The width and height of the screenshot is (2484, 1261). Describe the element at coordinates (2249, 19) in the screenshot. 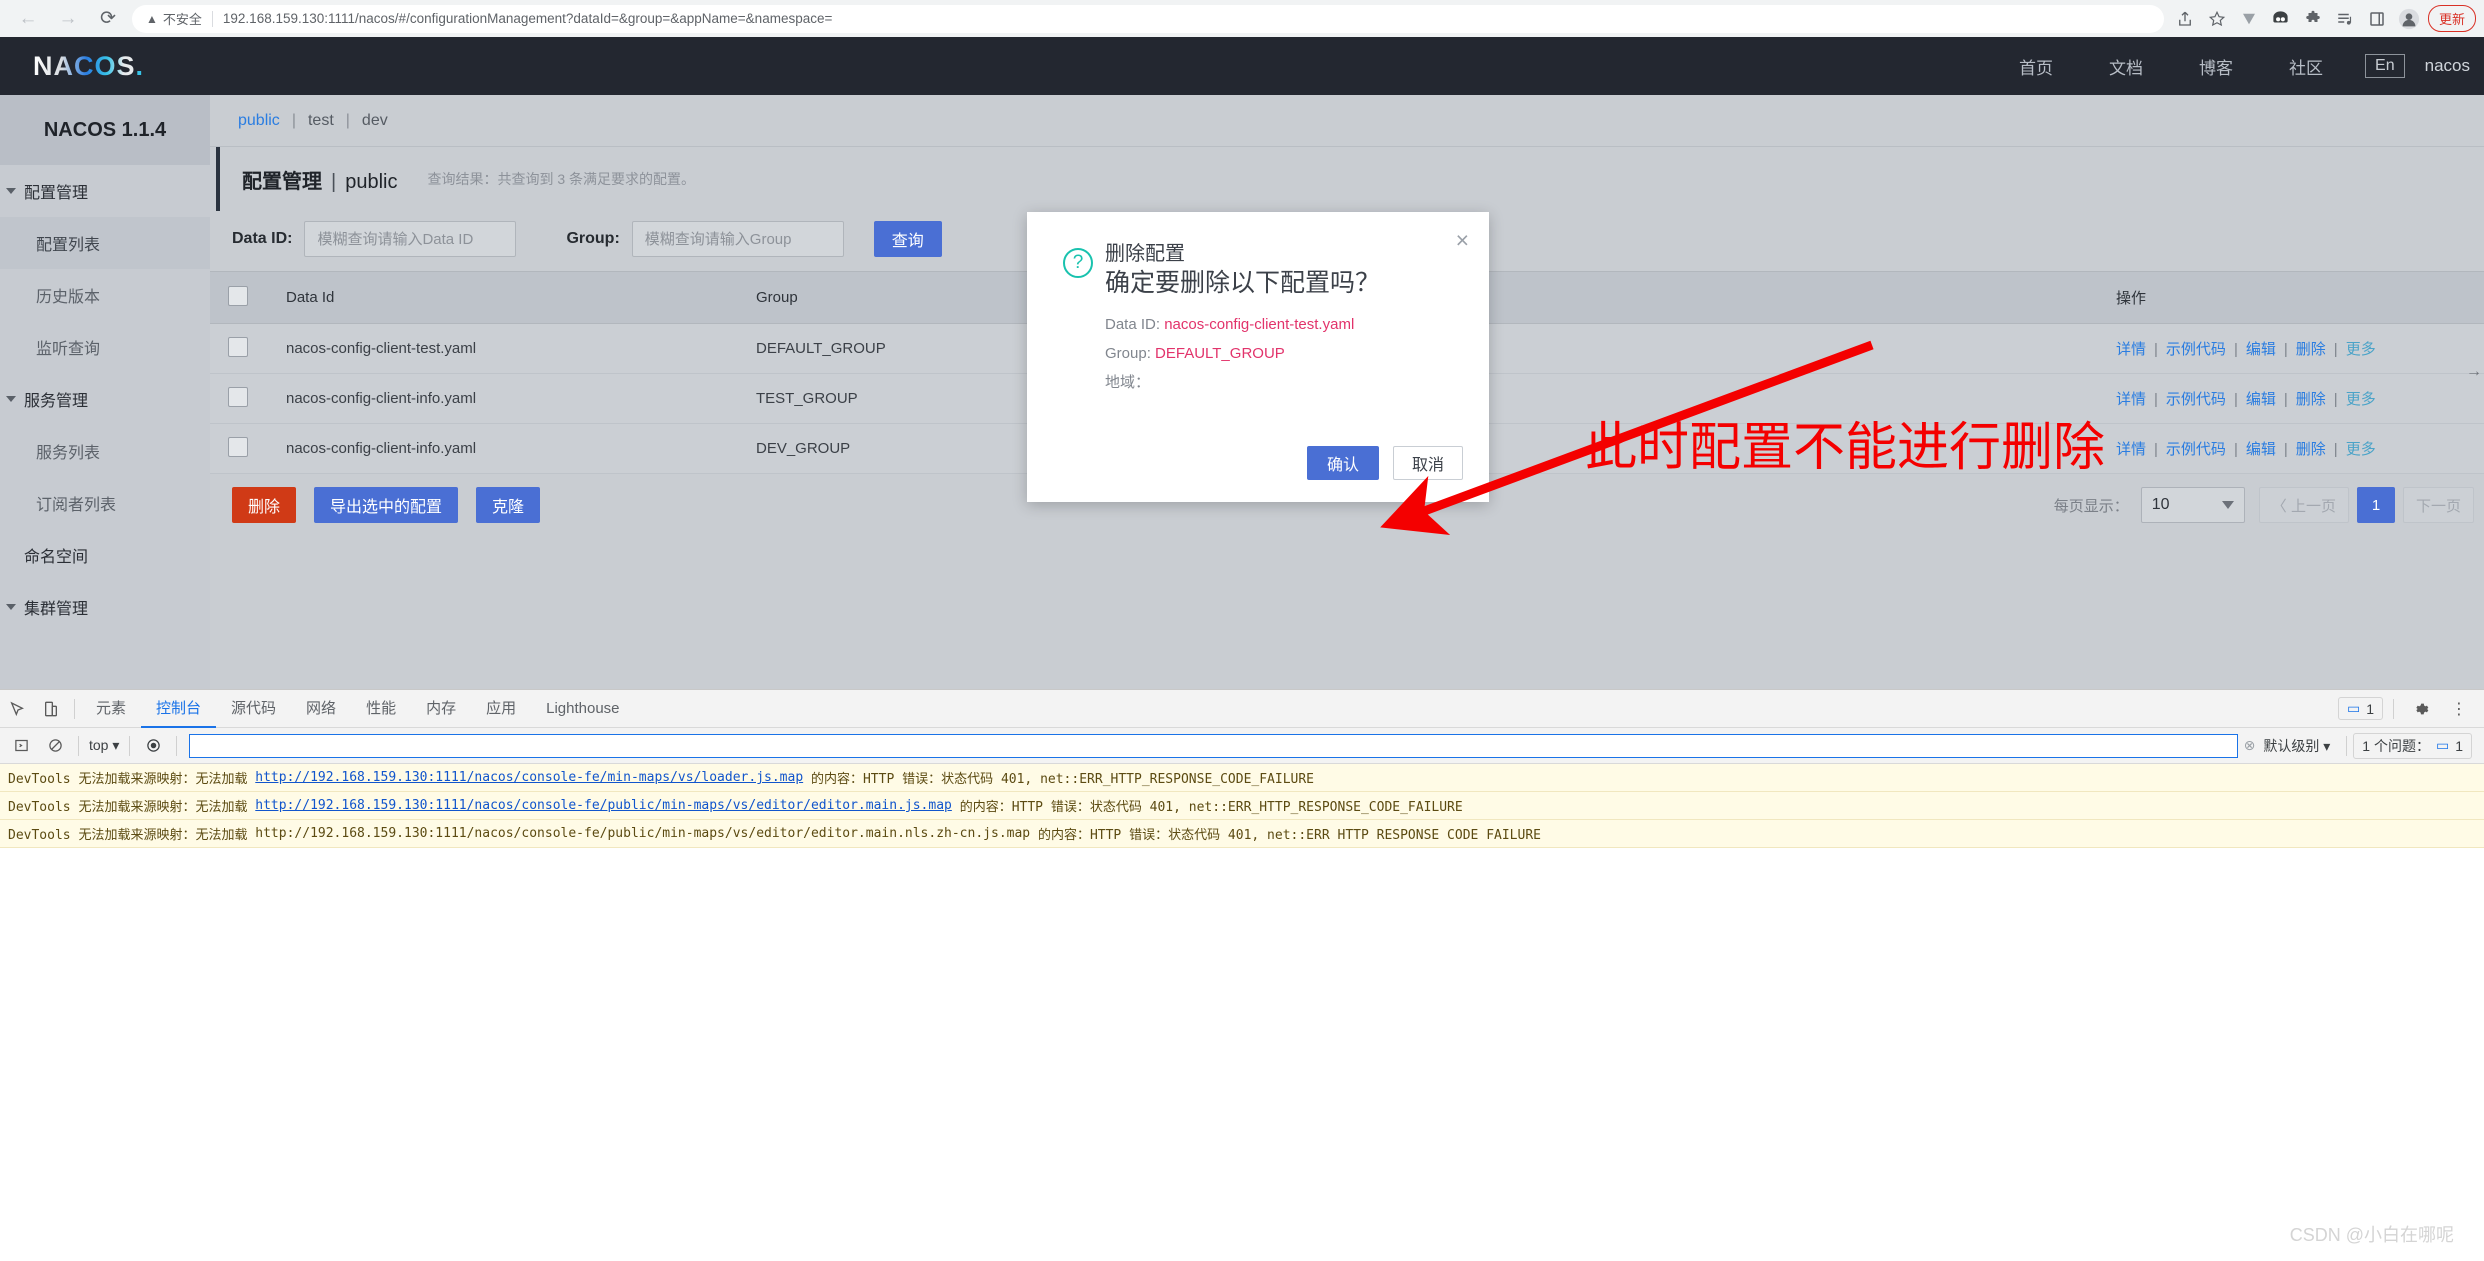

I see `download-icon` at that location.